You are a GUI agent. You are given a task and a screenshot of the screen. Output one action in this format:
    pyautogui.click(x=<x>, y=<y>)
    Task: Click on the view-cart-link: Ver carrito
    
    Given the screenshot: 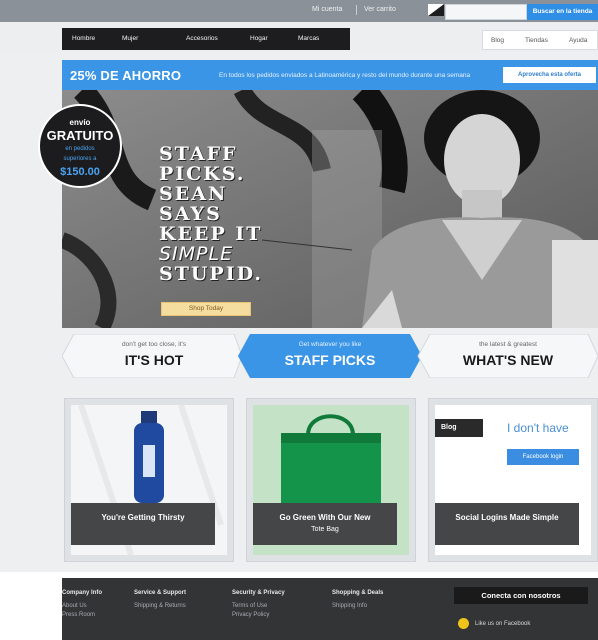 What is the action you would take?
    pyautogui.click(x=380, y=9)
    